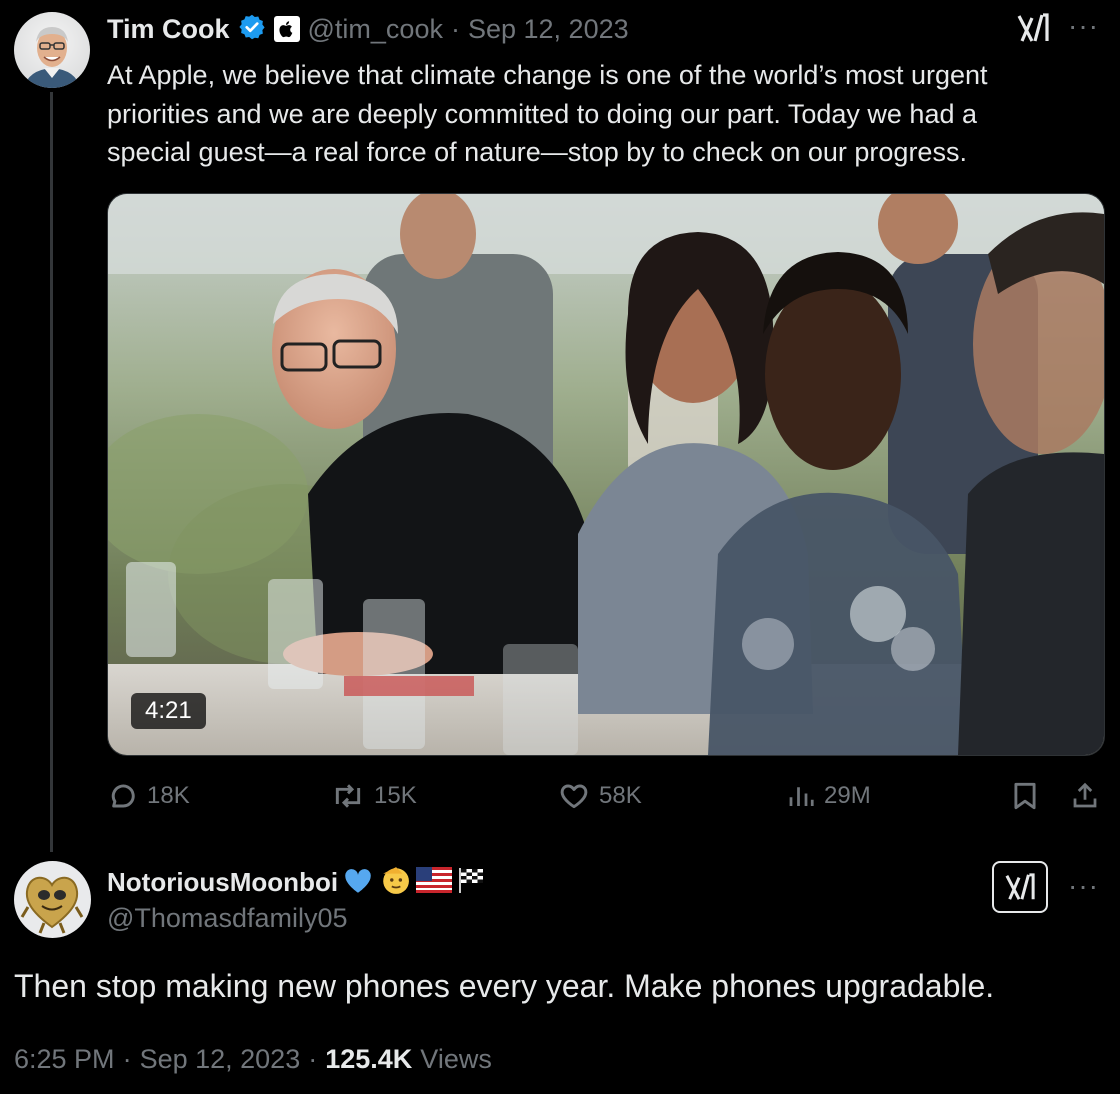 The width and height of the screenshot is (1120, 1094). I want to click on reply-date: Sep 12, 2023, so click(220, 1059).